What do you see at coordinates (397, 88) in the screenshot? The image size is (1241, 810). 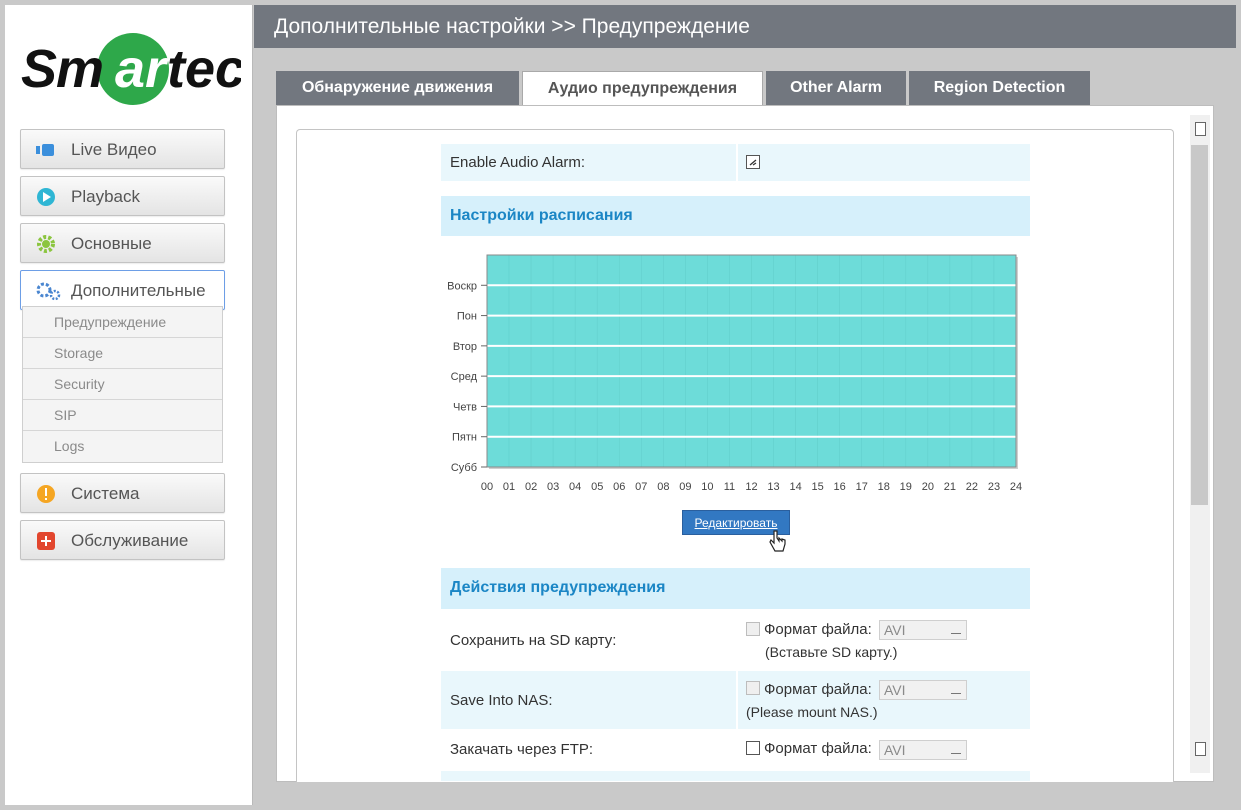 I see `tab-motion-detection: Обнаружение движения` at bounding box center [397, 88].